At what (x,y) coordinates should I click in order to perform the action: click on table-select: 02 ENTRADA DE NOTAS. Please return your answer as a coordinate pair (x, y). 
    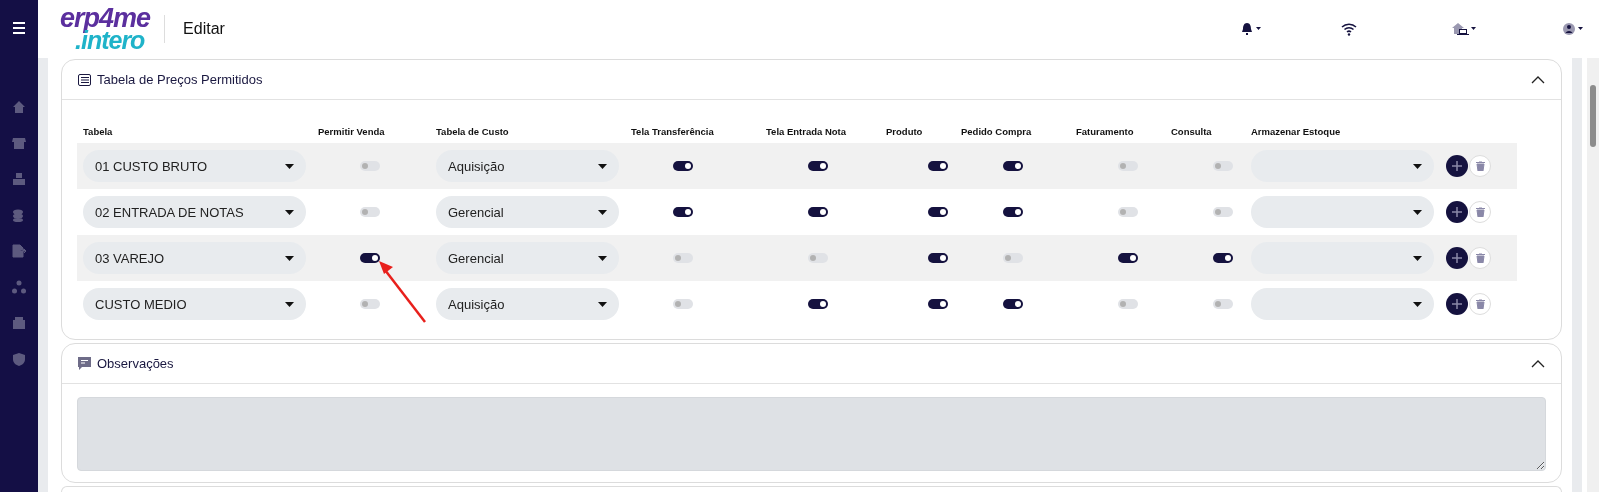
    Looking at the image, I should click on (194, 212).